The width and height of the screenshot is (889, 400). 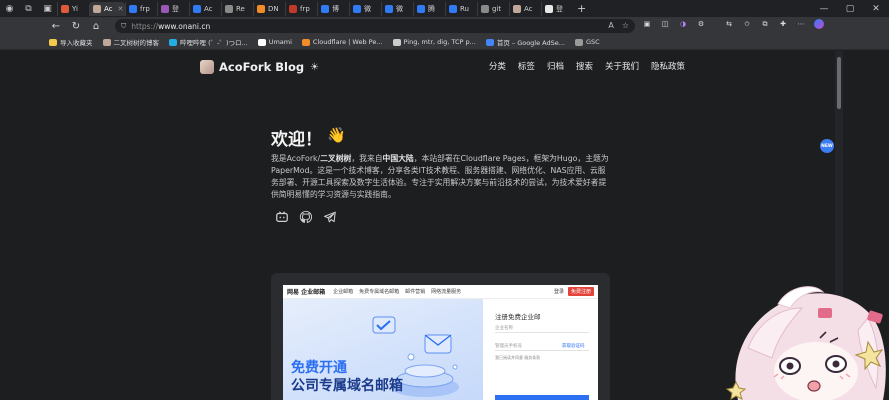 What do you see at coordinates (28, 8) in the screenshot?
I see `workspaces-icon: ⧉` at bounding box center [28, 8].